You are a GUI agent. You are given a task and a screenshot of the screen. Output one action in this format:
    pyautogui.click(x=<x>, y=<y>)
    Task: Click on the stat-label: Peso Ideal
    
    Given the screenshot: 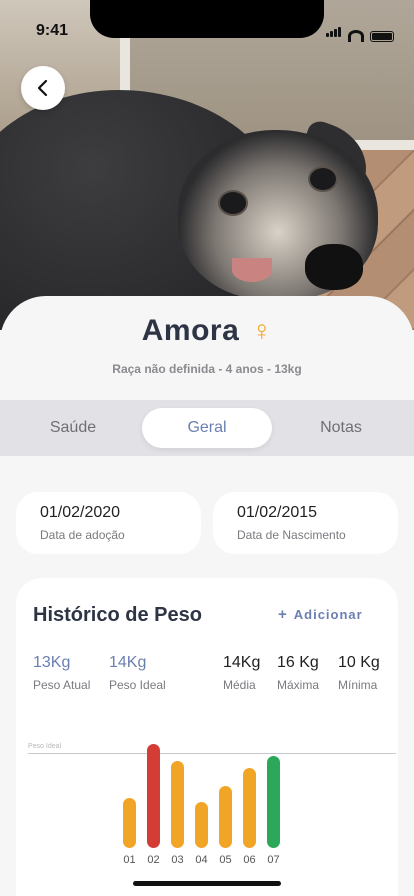 What is the action you would take?
    pyautogui.click(x=137, y=685)
    